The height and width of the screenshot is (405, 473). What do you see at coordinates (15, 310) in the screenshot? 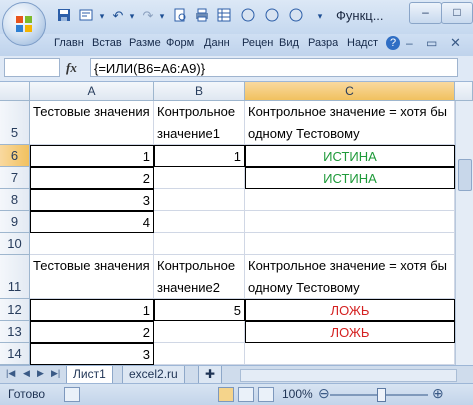
I see `row-header: 12` at bounding box center [15, 310].